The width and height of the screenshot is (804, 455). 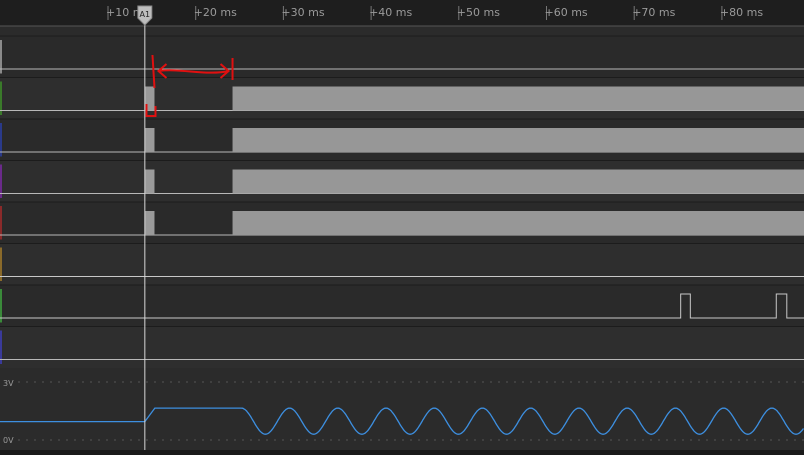 What do you see at coordinates (215, 12) in the screenshot?
I see `timeline-tick-label: +20 ms` at bounding box center [215, 12].